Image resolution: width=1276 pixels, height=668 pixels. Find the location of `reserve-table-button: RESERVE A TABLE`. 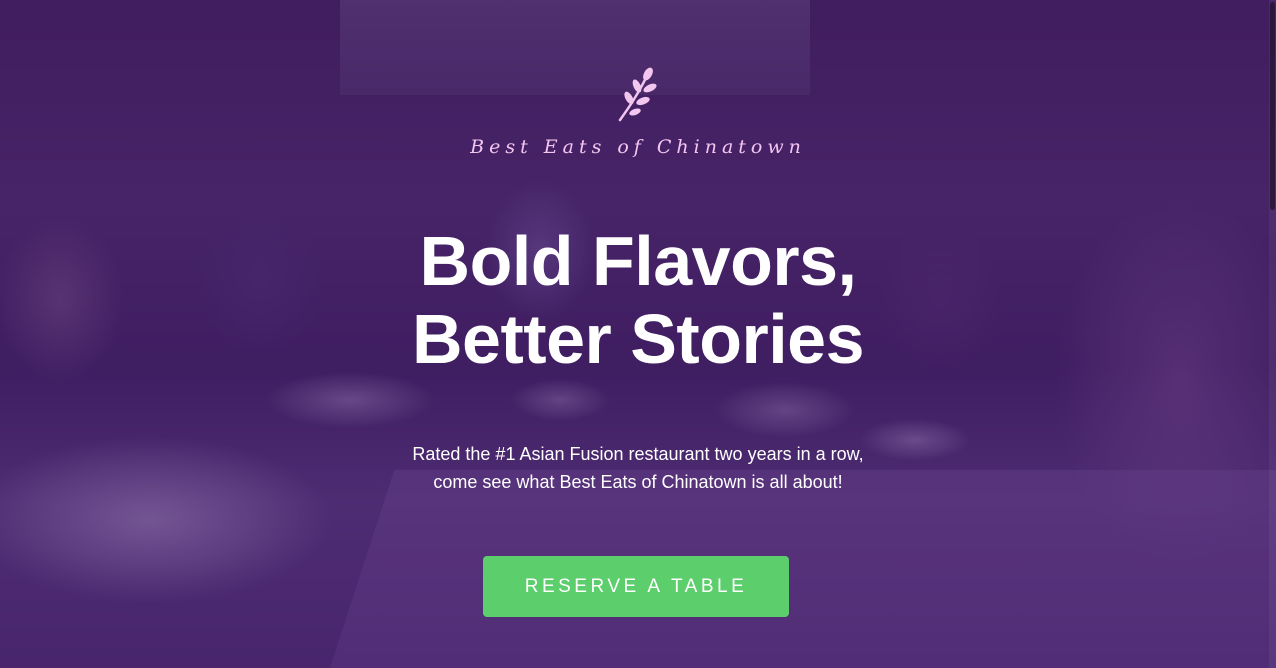

reserve-table-button: RESERVE A TABLE is located at coordinates (636, 586).